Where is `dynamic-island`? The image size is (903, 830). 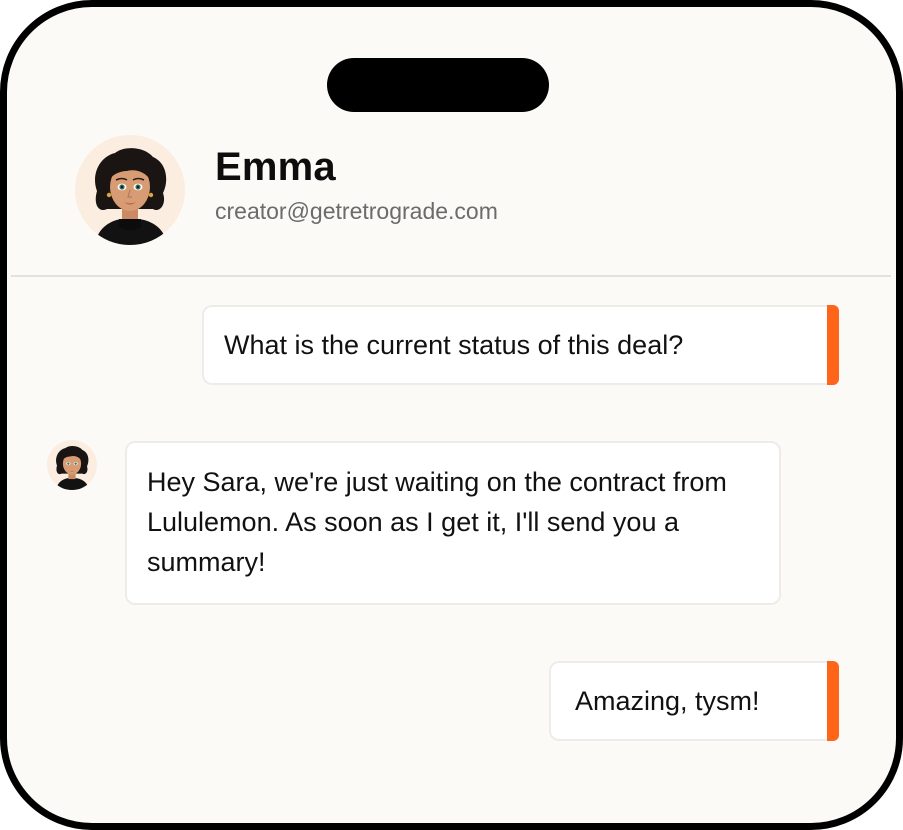
dynamic-island is located at coordinates (438, 85).